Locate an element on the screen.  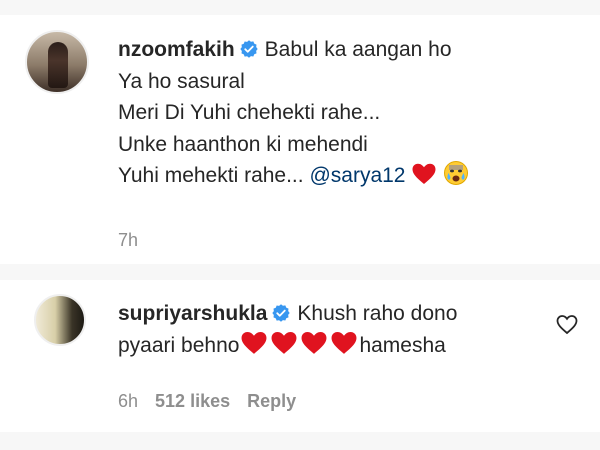
bottom-divider is located at coordinates (300, 441).